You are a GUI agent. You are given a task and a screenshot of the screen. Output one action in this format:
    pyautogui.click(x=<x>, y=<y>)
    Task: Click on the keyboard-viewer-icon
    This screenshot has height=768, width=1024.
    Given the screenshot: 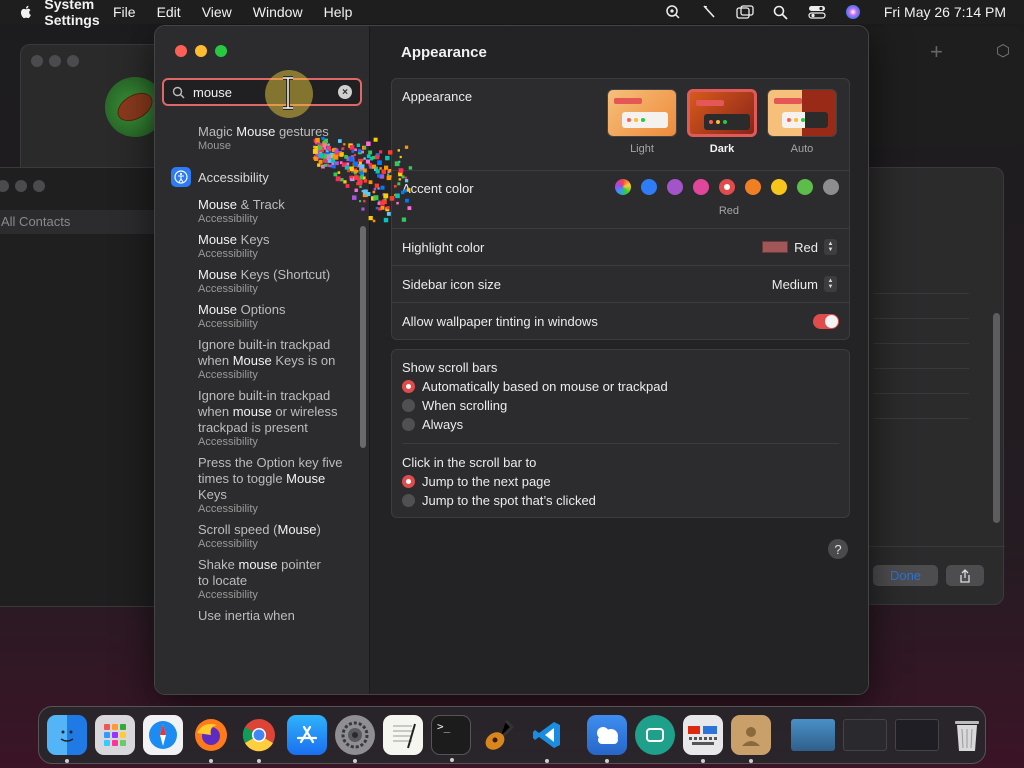 What is the action you would take?
    pyautogui.click(x=703, y=739)
    